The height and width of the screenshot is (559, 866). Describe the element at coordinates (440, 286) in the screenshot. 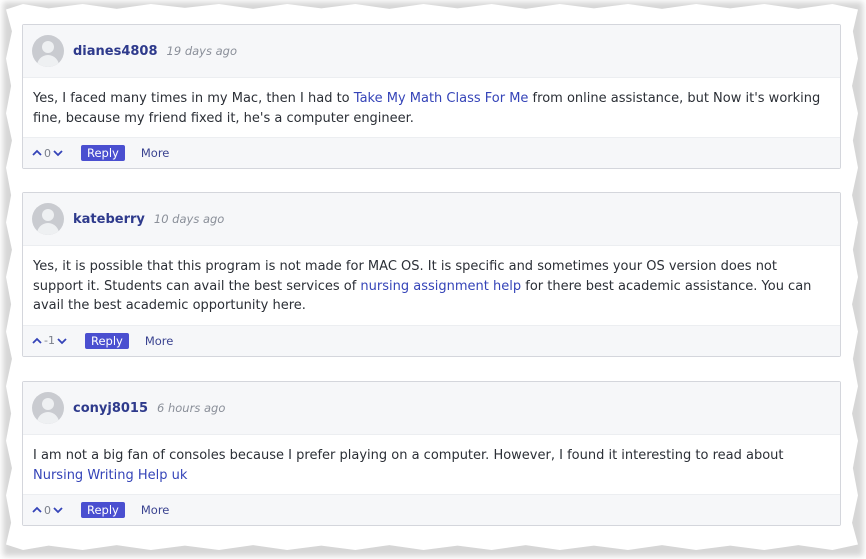

I see `comment-link: nursing assignment help` at that location.